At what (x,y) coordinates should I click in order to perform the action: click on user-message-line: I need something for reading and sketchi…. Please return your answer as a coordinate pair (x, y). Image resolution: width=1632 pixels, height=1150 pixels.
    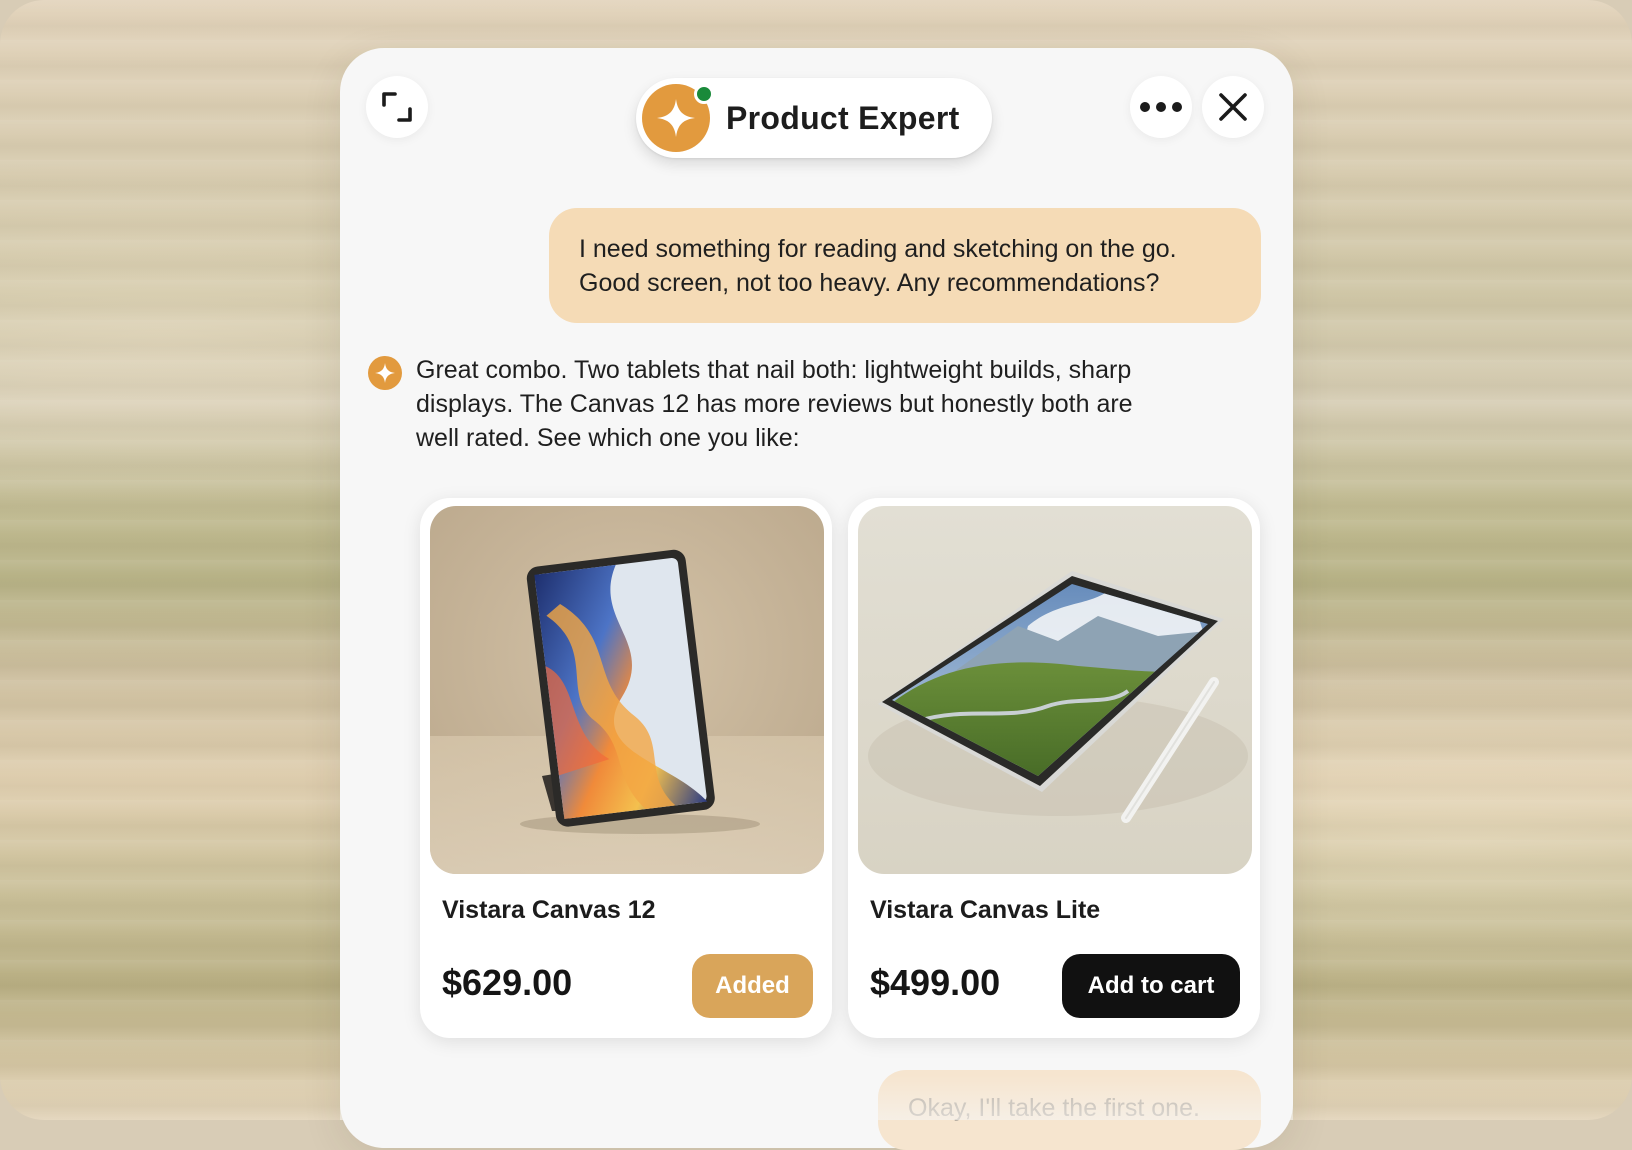
    Looking at the image, I should click on (878, 249).